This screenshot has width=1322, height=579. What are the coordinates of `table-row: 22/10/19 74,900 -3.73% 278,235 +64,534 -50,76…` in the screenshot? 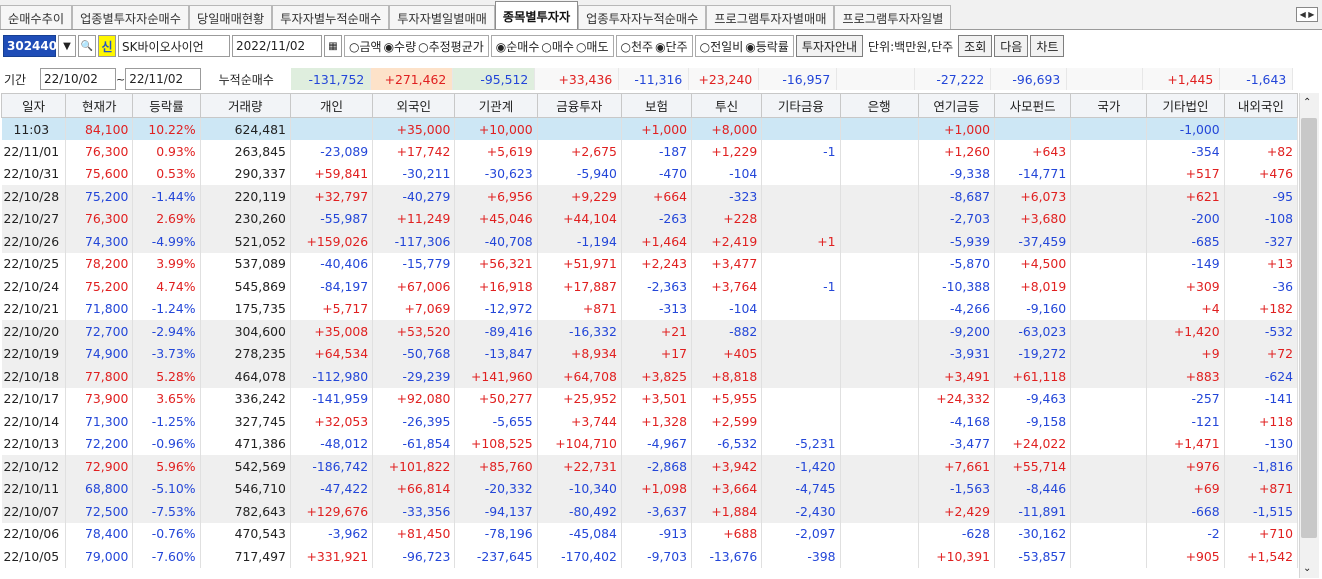 It's located at (650, 353).